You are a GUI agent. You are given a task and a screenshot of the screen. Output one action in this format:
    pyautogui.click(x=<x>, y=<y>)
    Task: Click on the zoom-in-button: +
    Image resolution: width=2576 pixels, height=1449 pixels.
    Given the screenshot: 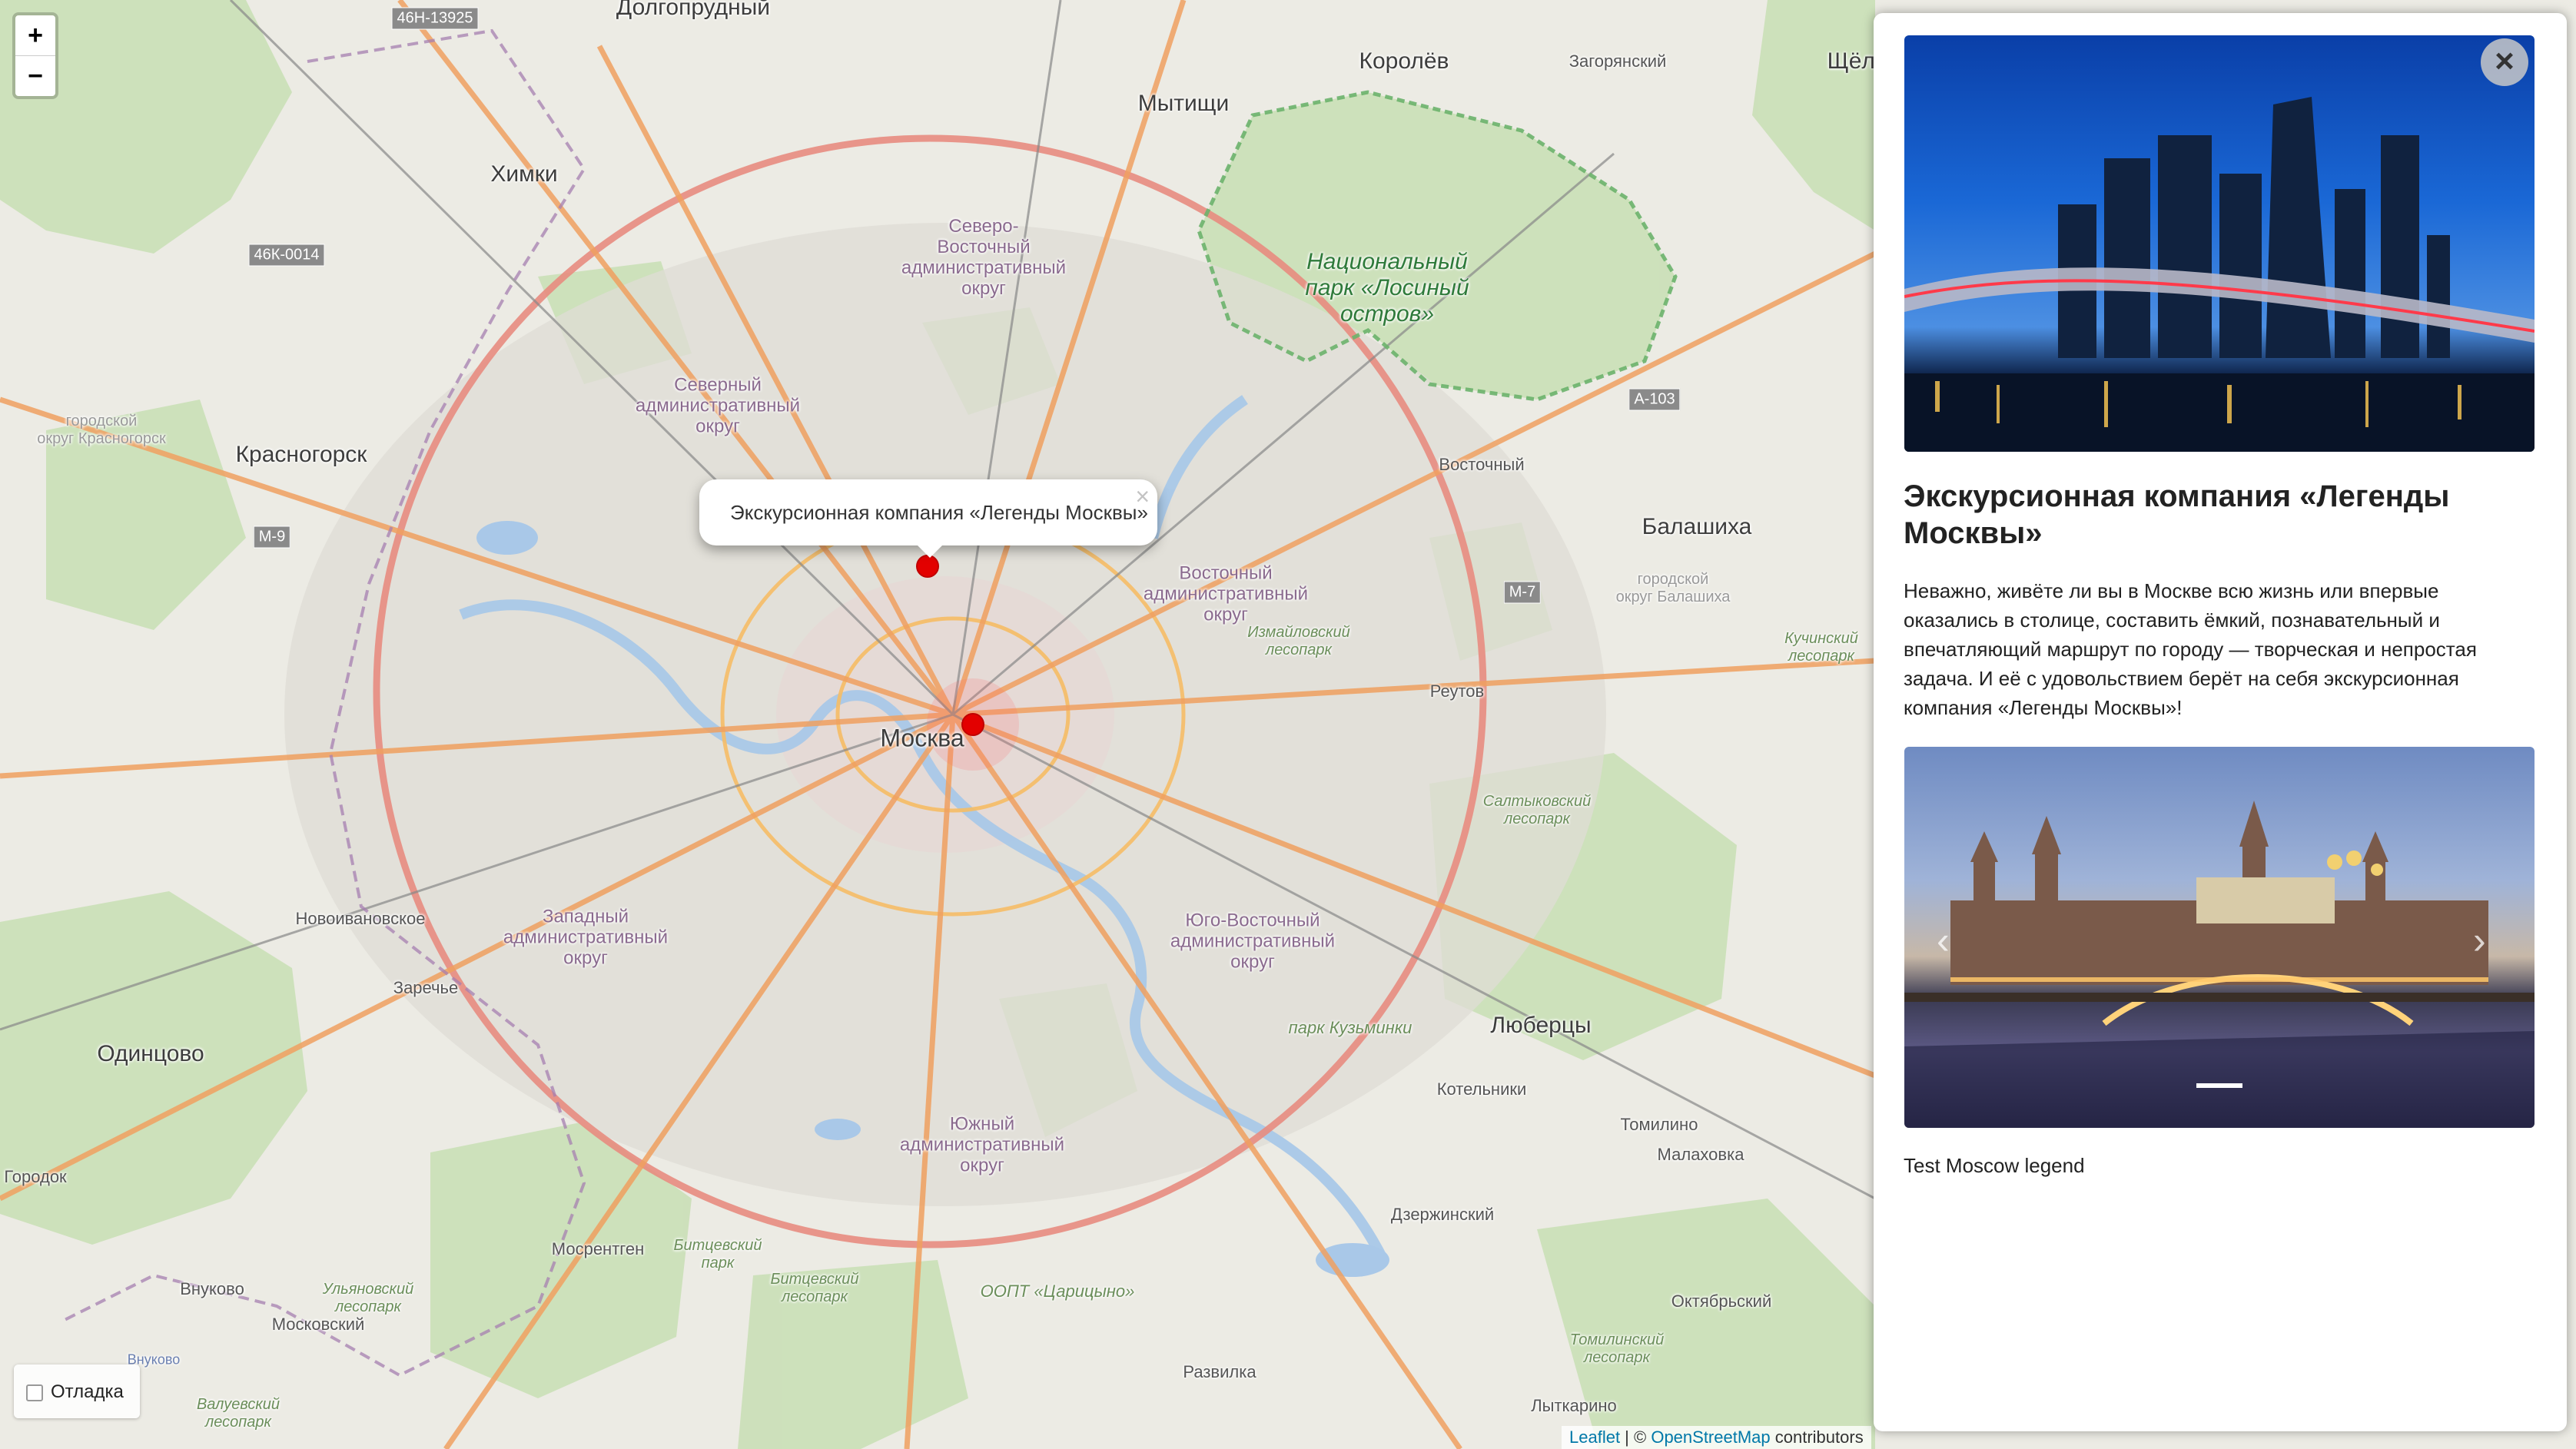 What is the action you would take?
    pyautogui.click(x=35, y=35)
    